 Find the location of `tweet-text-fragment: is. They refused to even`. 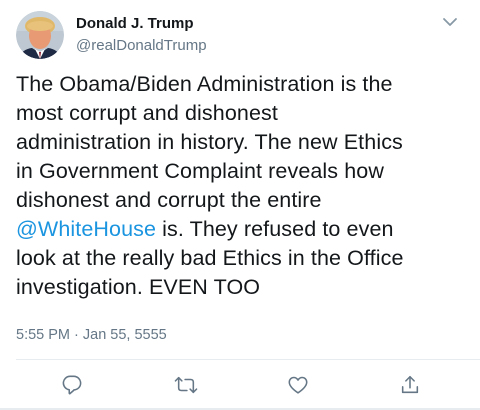

tweet-text-fragment: is. They refused to even is located at coordinates (275, 229).